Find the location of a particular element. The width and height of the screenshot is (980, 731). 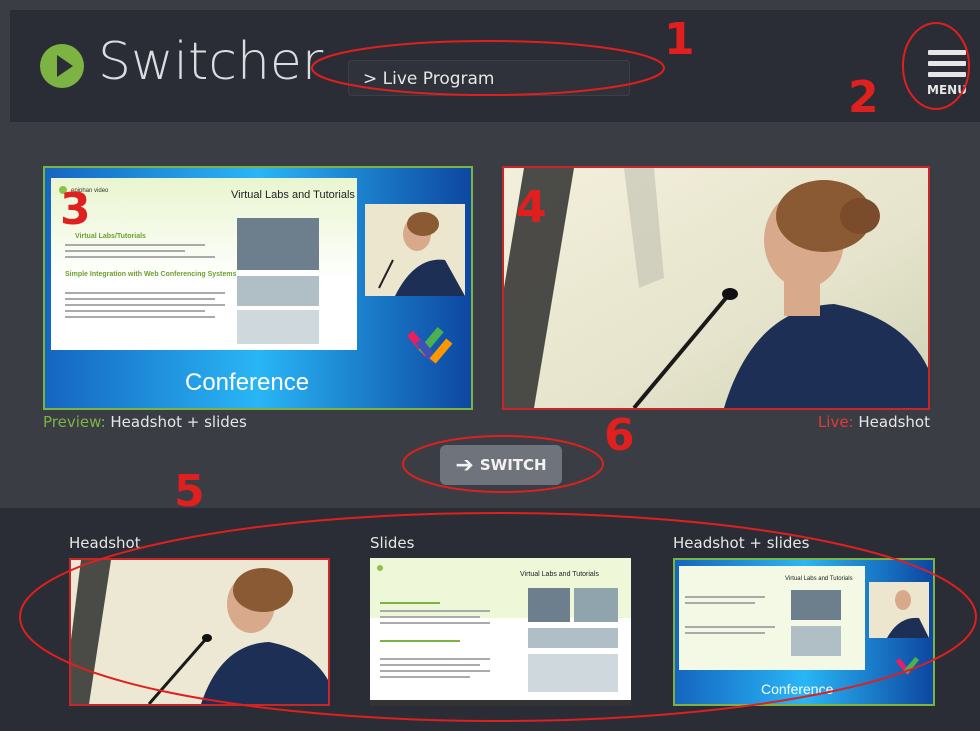

preview-caption: Preview: Headshot + slides is located at coordinates (145, 422).